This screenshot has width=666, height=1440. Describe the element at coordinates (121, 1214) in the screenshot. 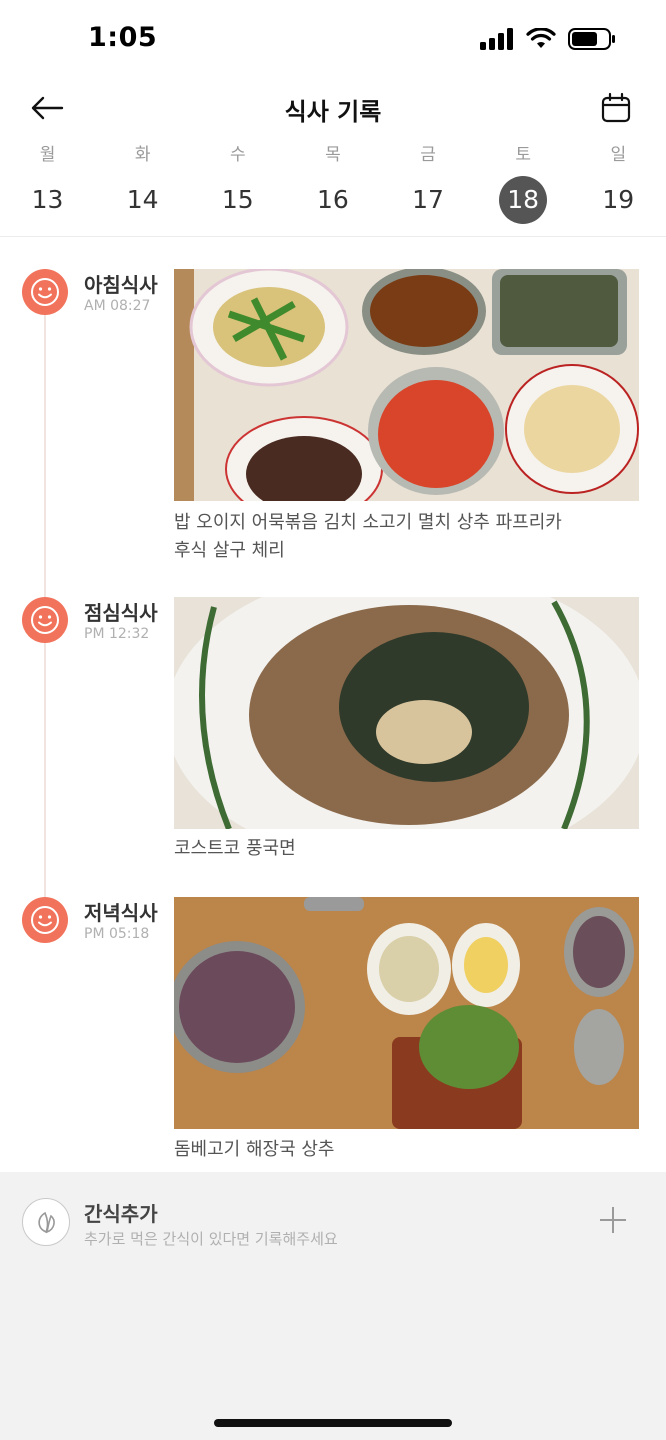

I see `snack-title: 간식추가` at that location.